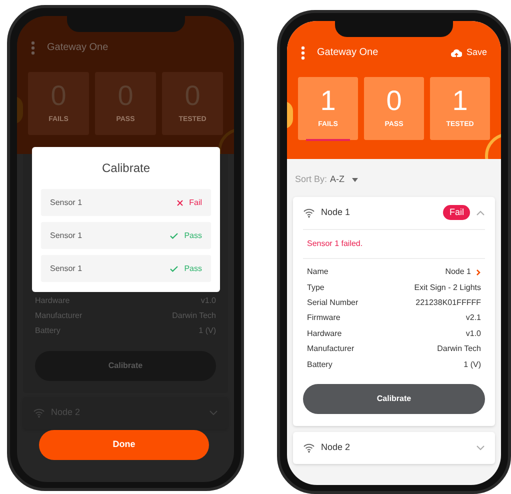 Image resolution: width=511 pixels, height=494 pixels. Describe the element at coordinates (317, 272) in the screenshot. I see `detail-label: Name` at that location.